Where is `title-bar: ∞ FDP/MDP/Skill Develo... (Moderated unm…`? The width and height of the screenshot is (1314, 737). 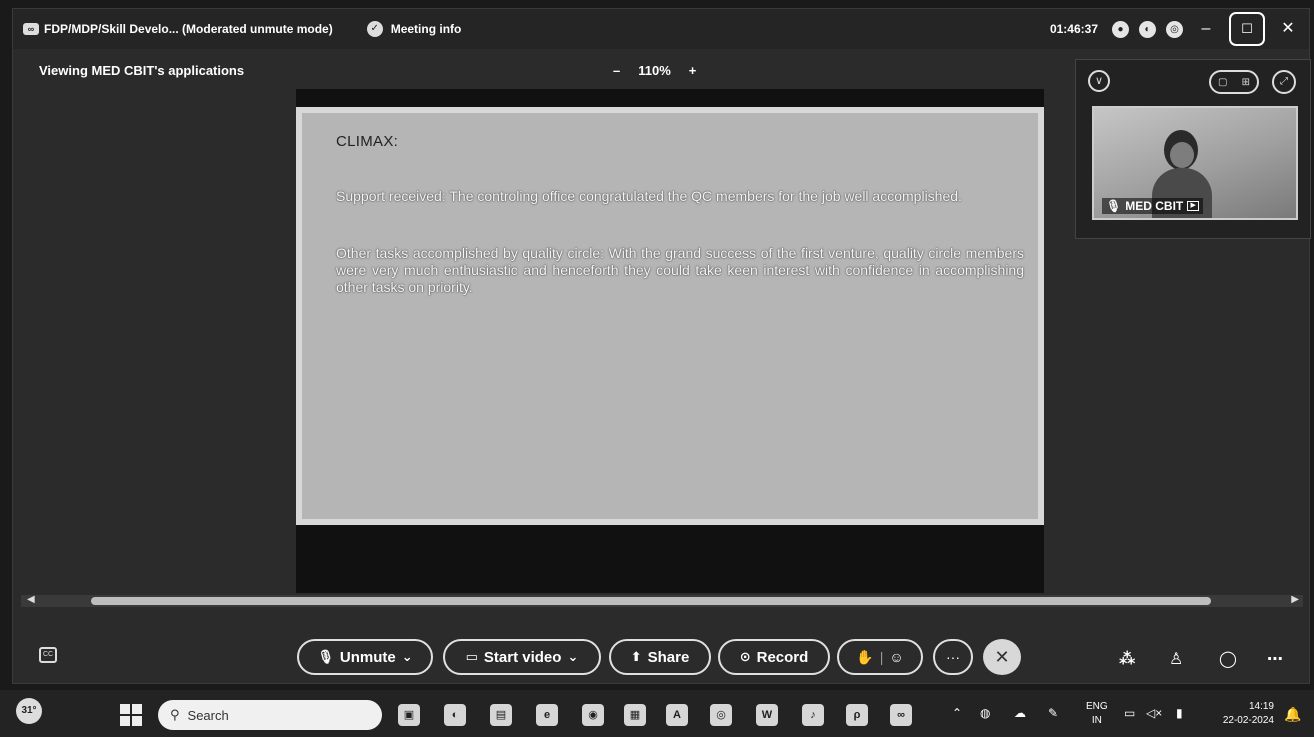
title-bar: ∞ FDP/MDP/Skill Develo... (Moderated unm… is located at coordinates (661, 29).